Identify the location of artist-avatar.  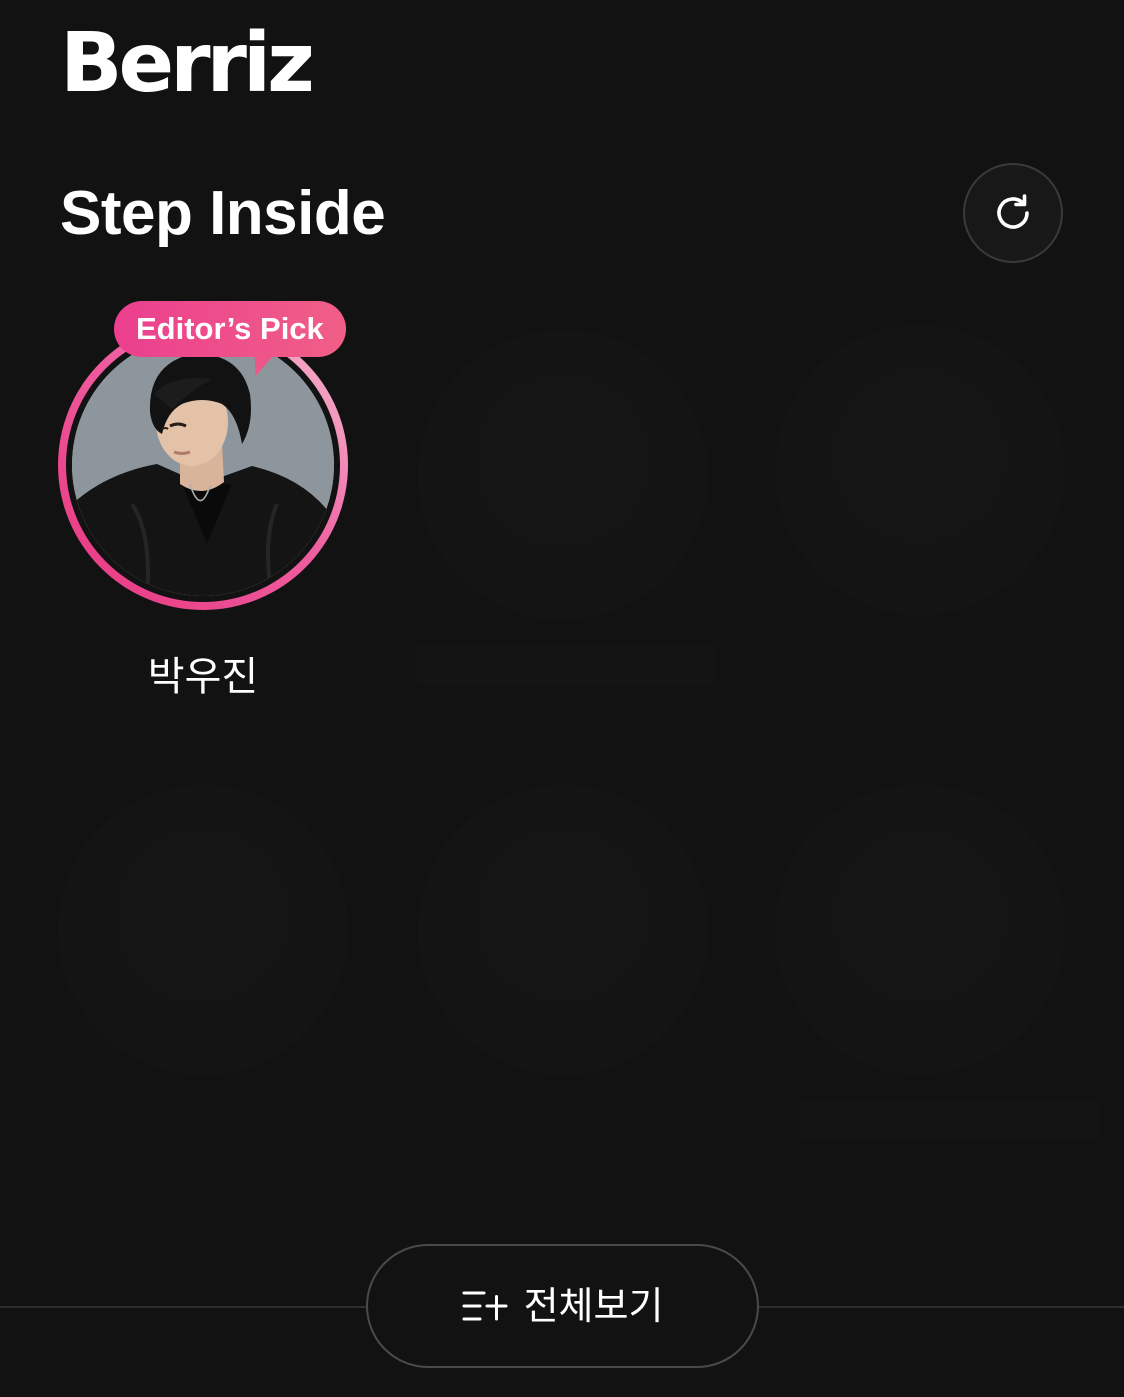
(203, 465).